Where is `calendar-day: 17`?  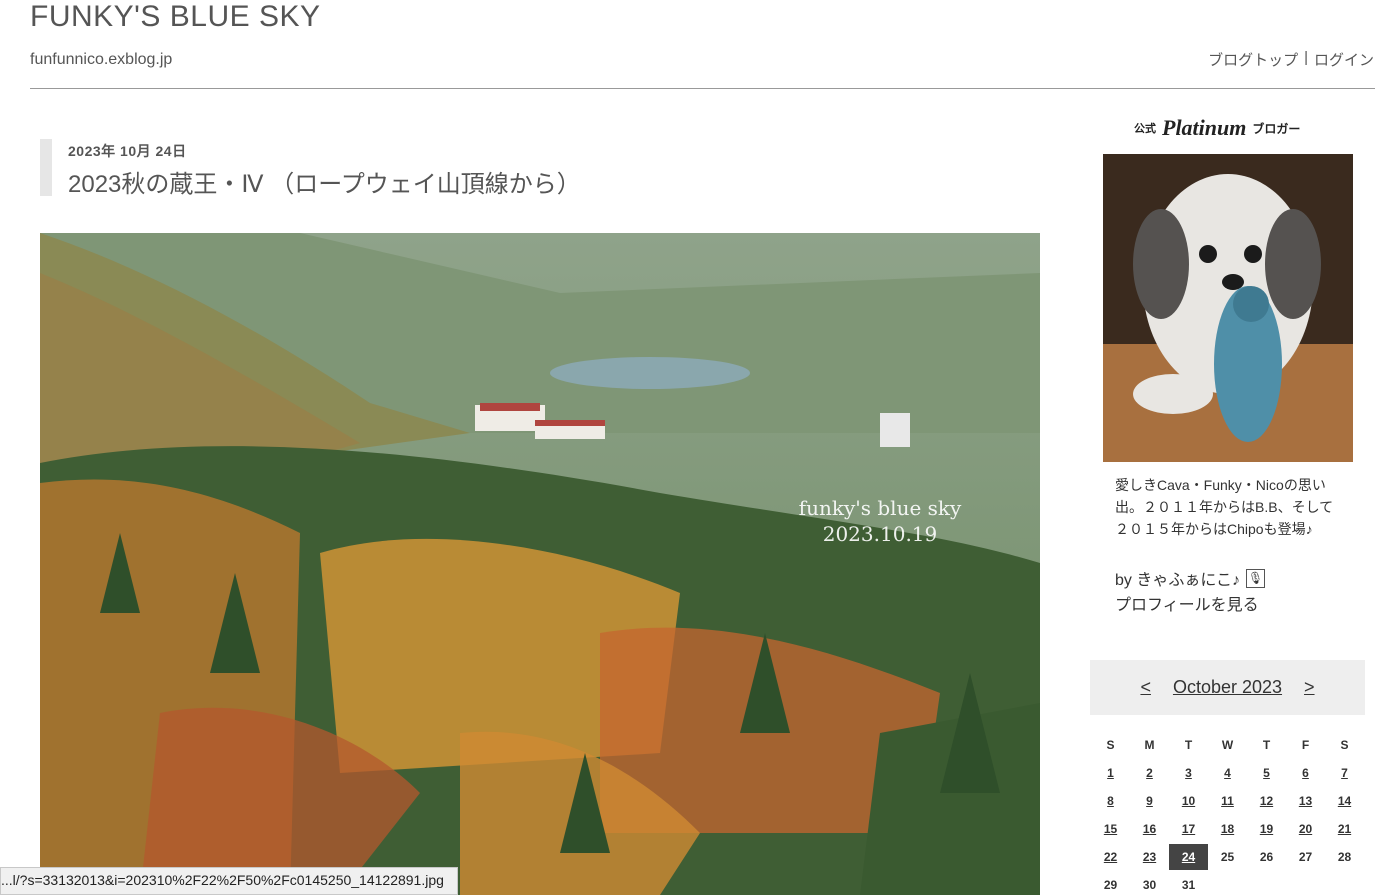
calendar-day: 17 is located at coordinates (1188, 829).